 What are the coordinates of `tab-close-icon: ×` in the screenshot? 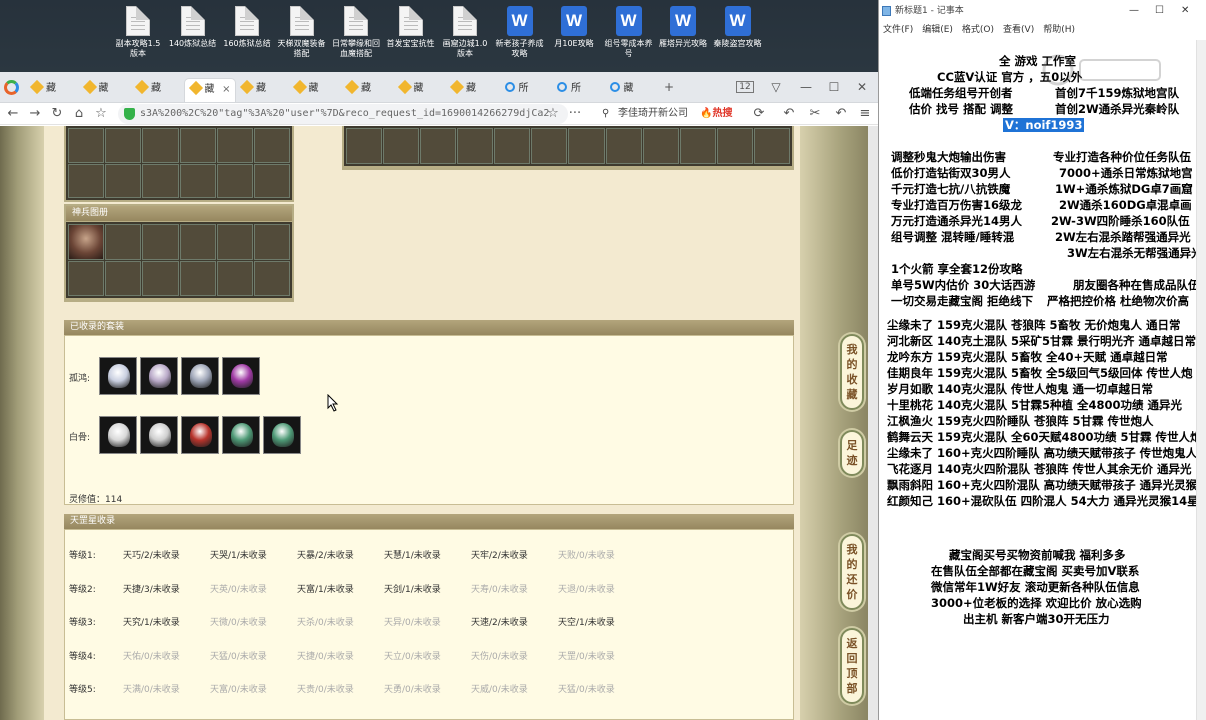 It's located at (226, 90).